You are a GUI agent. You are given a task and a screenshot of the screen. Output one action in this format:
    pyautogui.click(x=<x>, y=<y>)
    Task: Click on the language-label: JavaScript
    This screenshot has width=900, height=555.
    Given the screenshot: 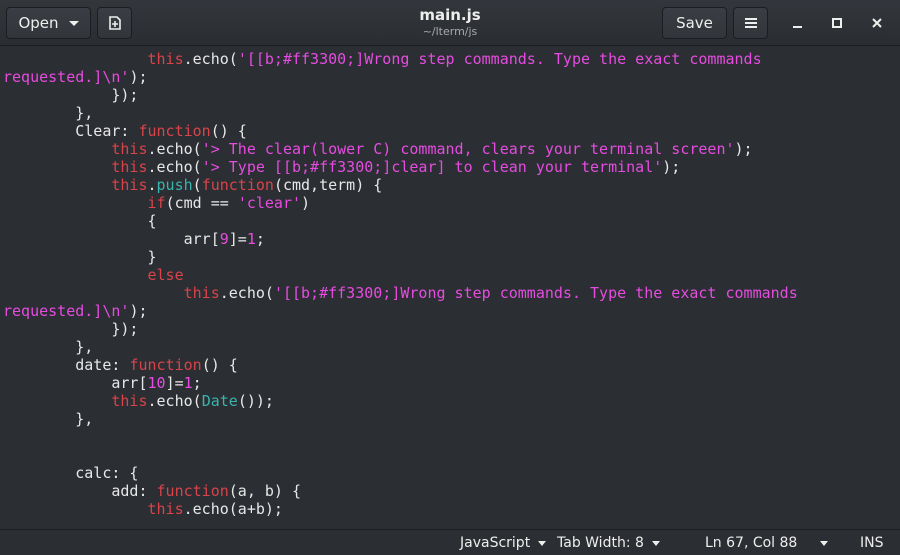 What is the action you would take?
    pyautogui.click(x=495, y=543)
    